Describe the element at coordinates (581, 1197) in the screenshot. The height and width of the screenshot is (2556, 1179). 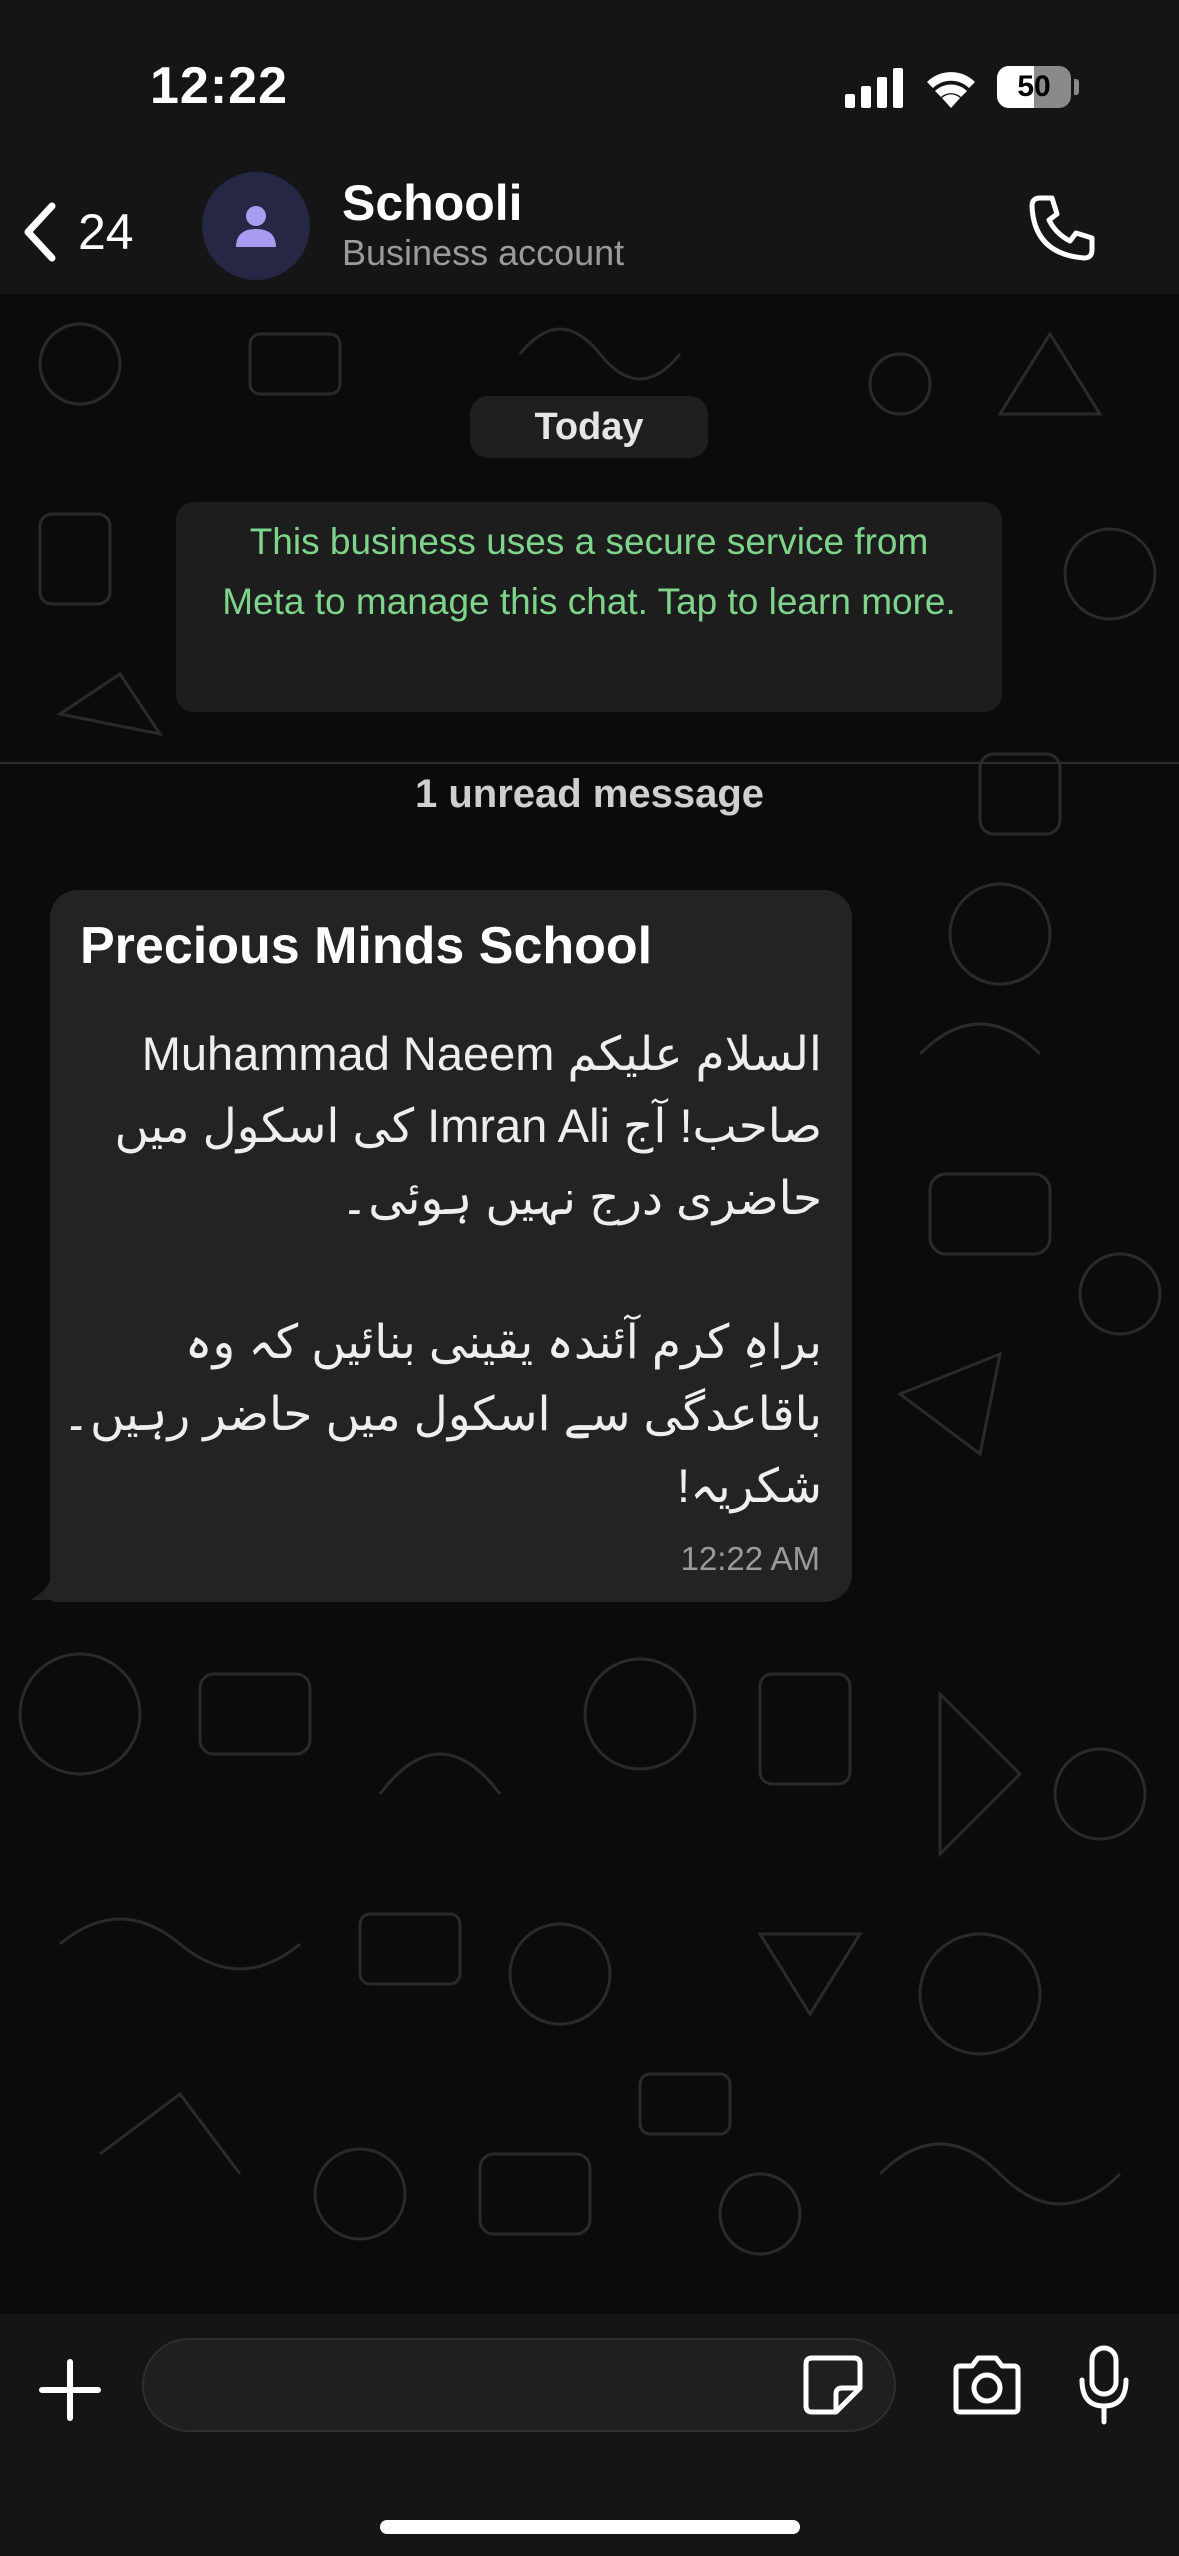
I see `message-line: حاضری درج نہیں ہوئی۔` at that location.